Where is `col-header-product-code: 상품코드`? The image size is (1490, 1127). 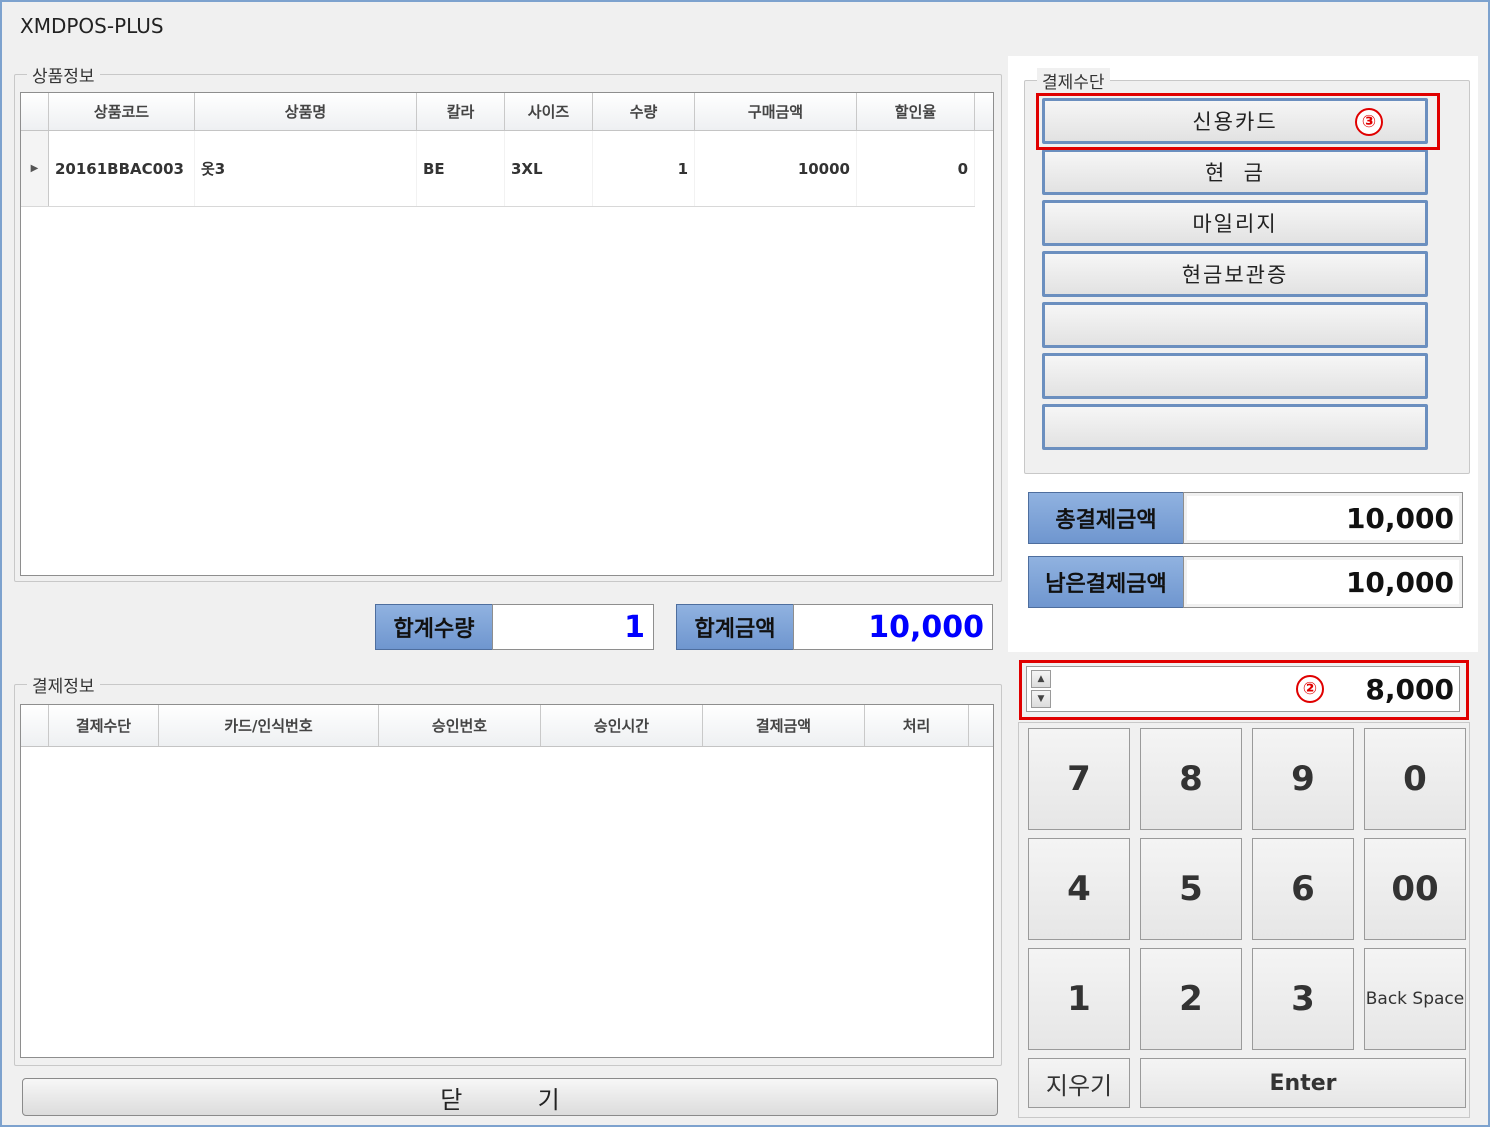
col-header-product-code: 상품코드 is located at coordinates (122, 111).